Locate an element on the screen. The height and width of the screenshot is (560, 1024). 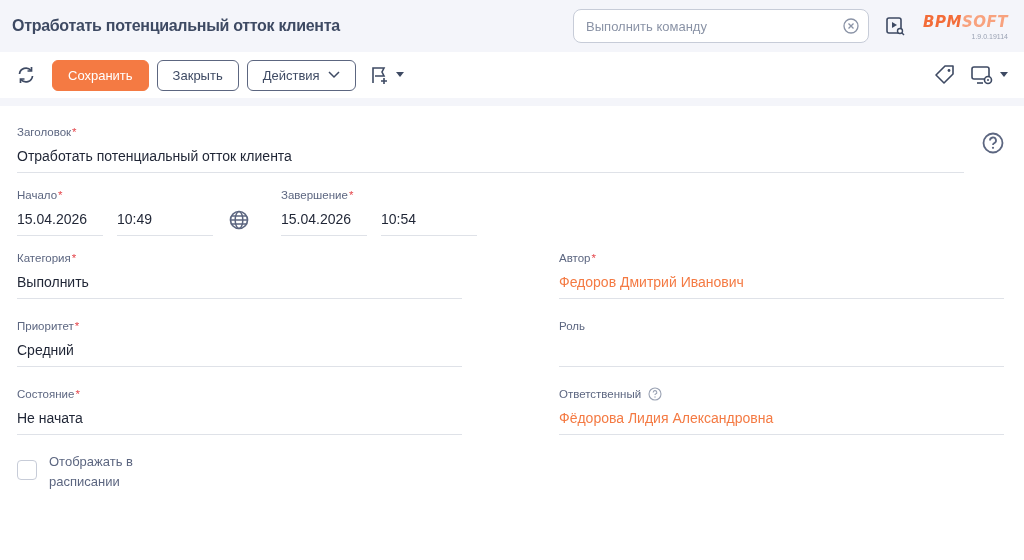
globe-icon is located at coordinates (239, 219).